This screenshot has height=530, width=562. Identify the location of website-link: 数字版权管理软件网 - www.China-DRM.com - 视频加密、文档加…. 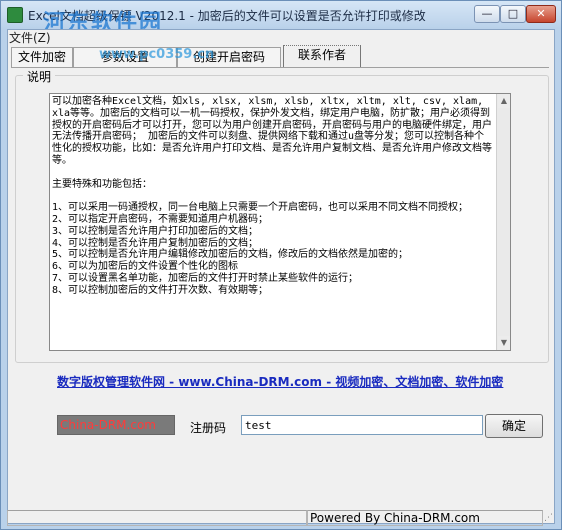
(280, 381).